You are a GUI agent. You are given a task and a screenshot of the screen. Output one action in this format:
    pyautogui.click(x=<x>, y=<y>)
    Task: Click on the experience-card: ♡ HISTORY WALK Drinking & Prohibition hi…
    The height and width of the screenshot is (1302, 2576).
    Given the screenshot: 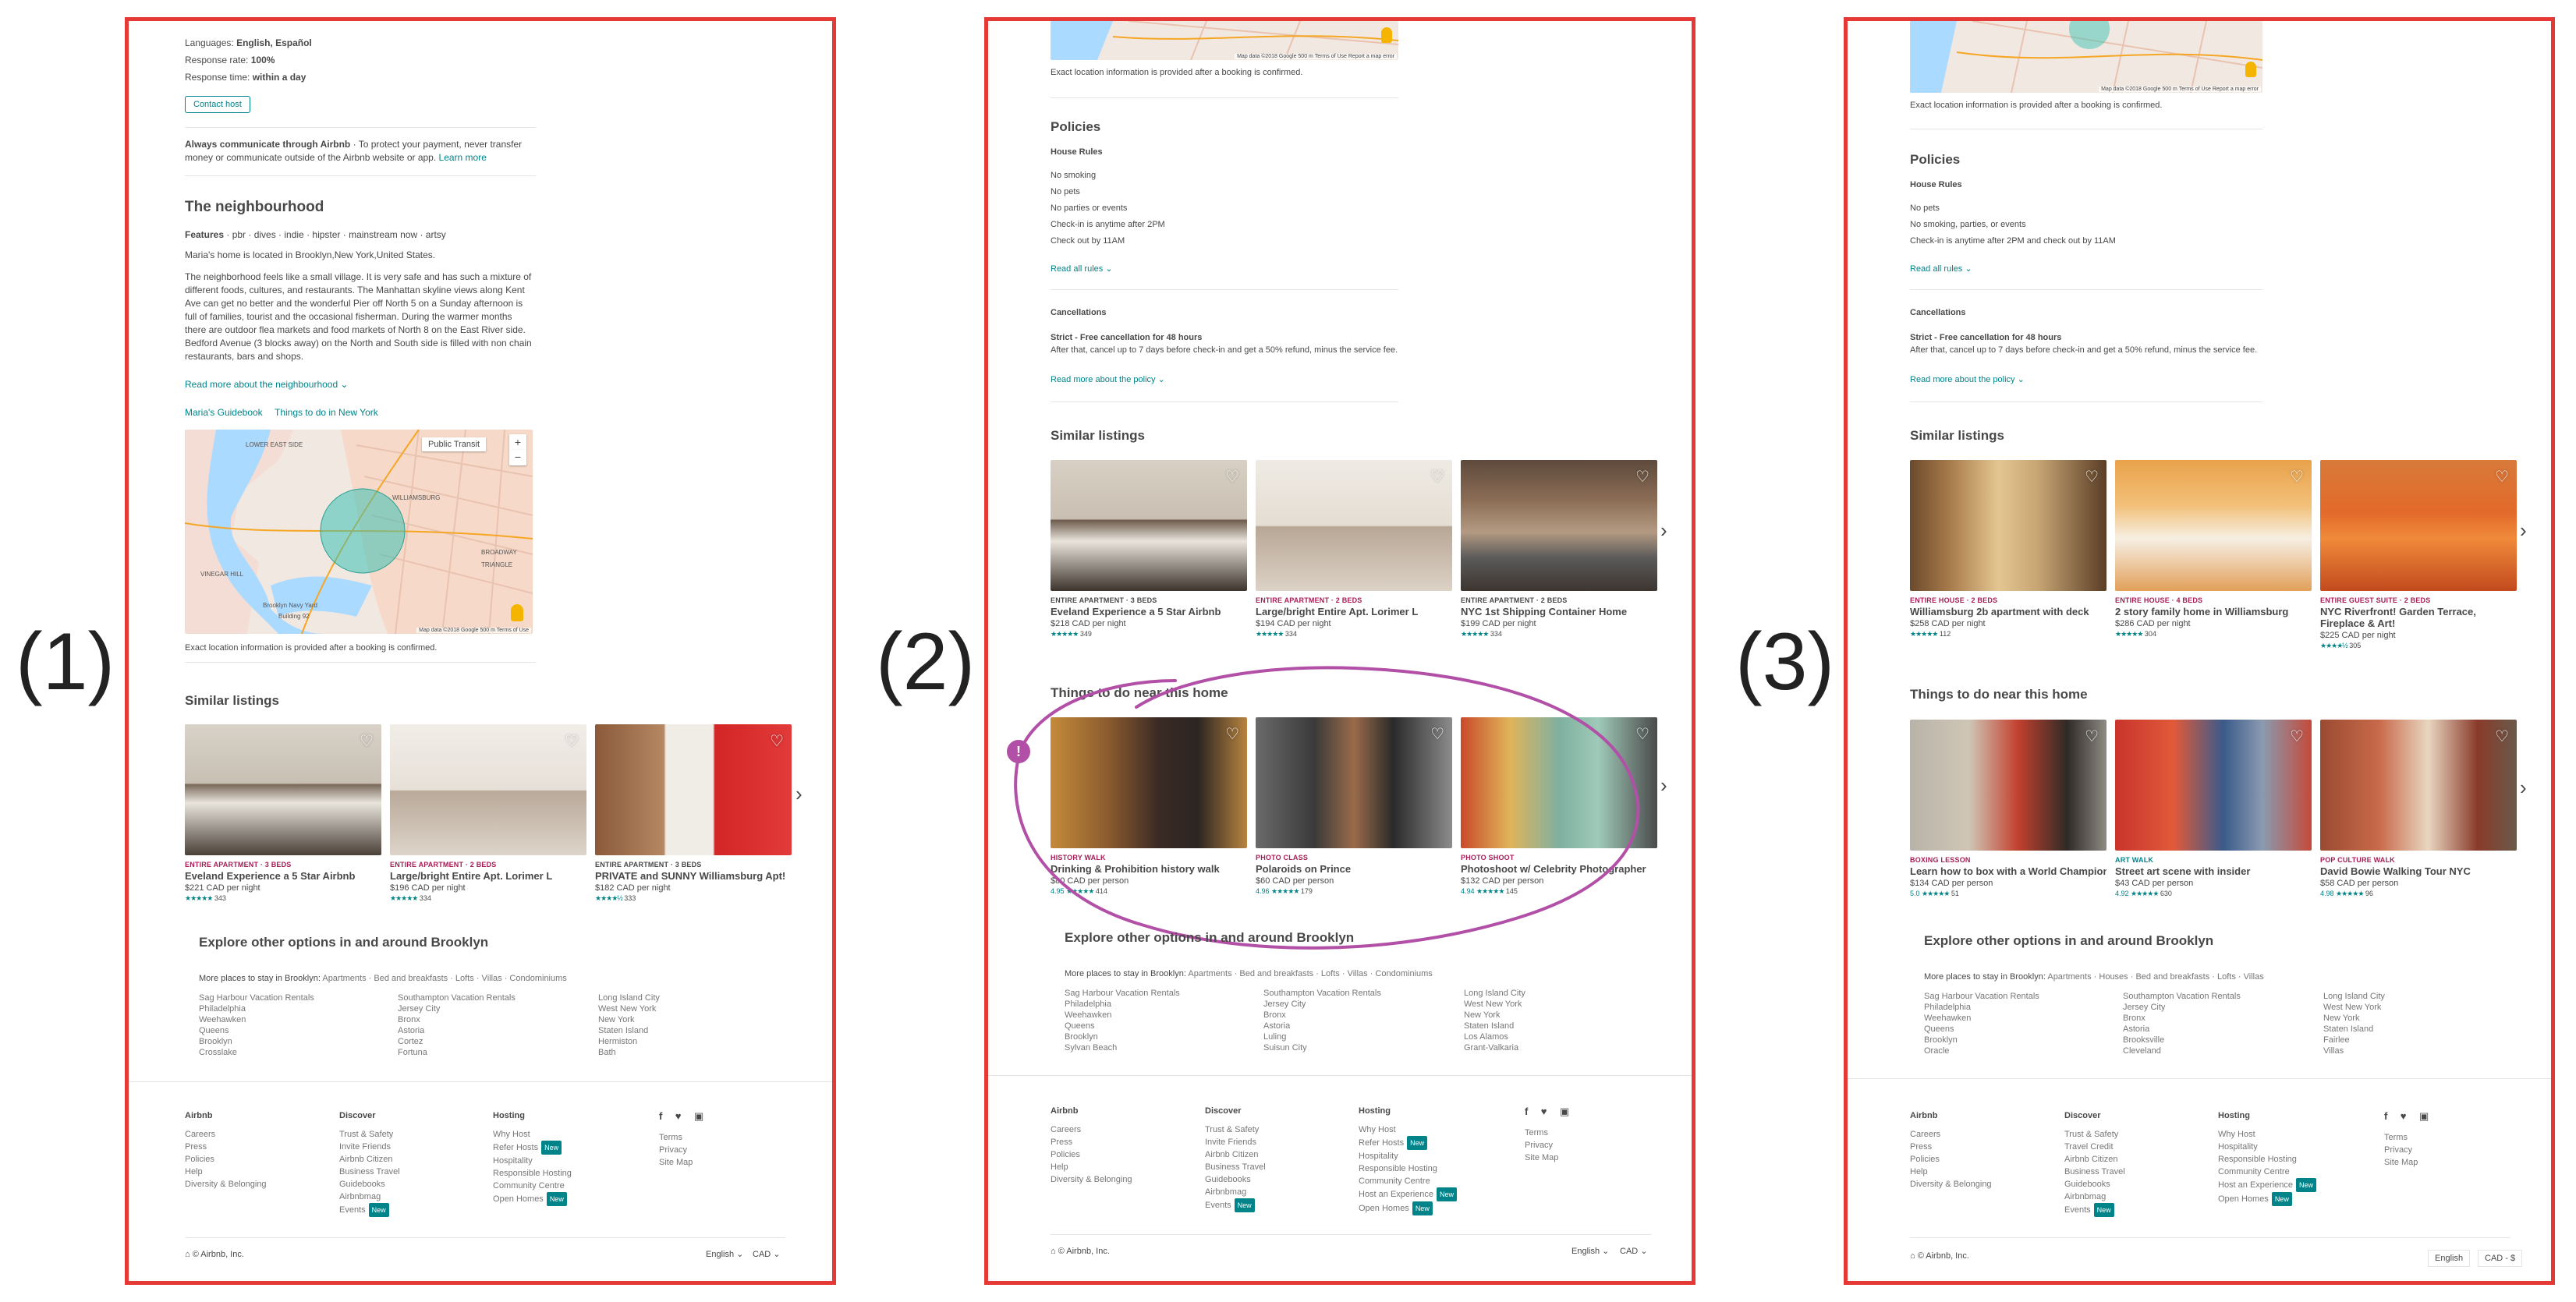 What is the action you would take?
    pyautogui.click(x=1149, y=806)
    